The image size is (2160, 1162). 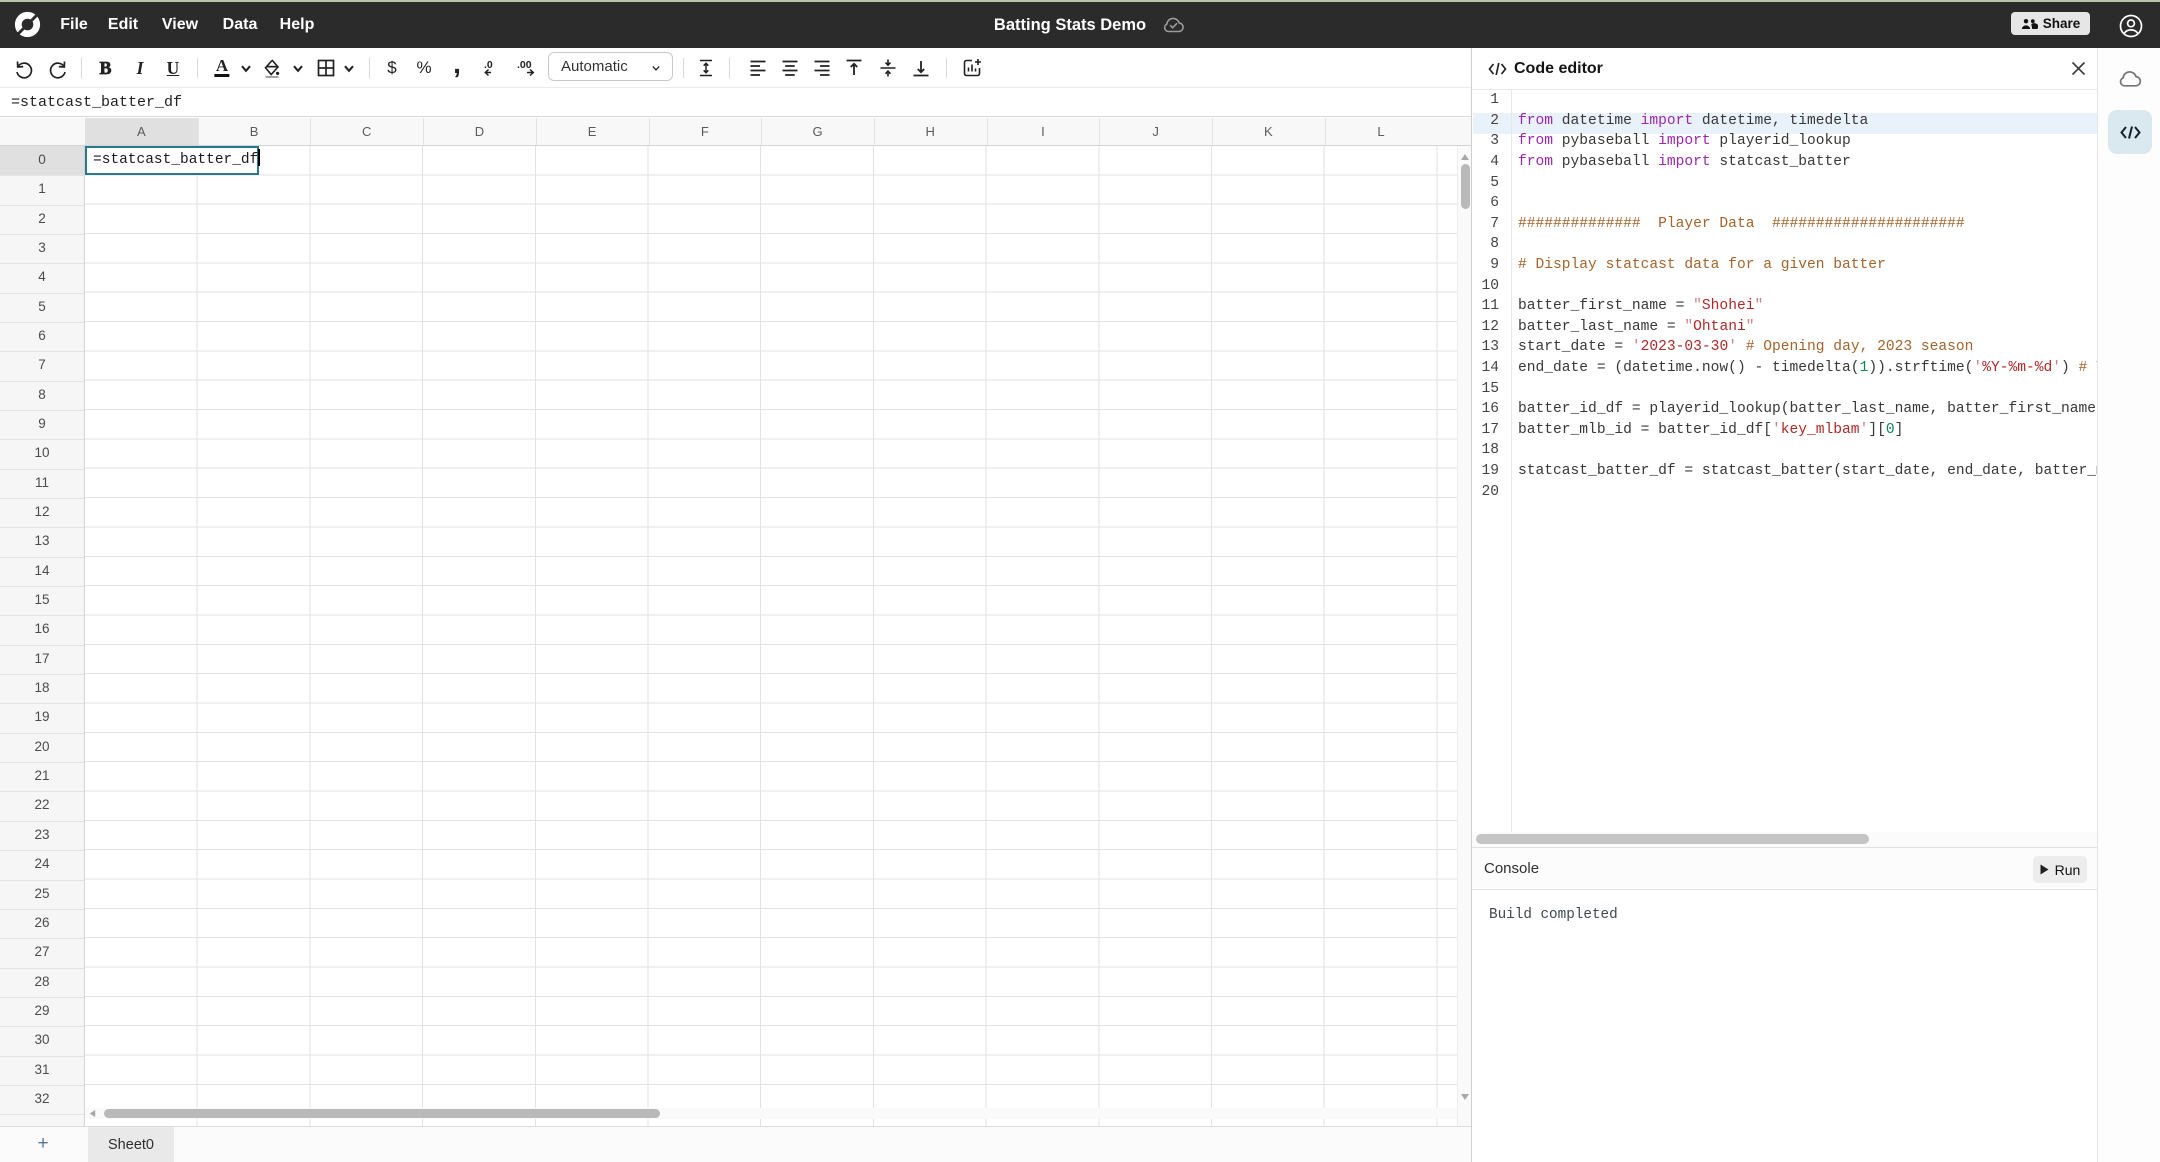 What do you see at coordinates (524, 65) in the screenshot?
I see `svg-text: .00` at bounding box center [524, 65].